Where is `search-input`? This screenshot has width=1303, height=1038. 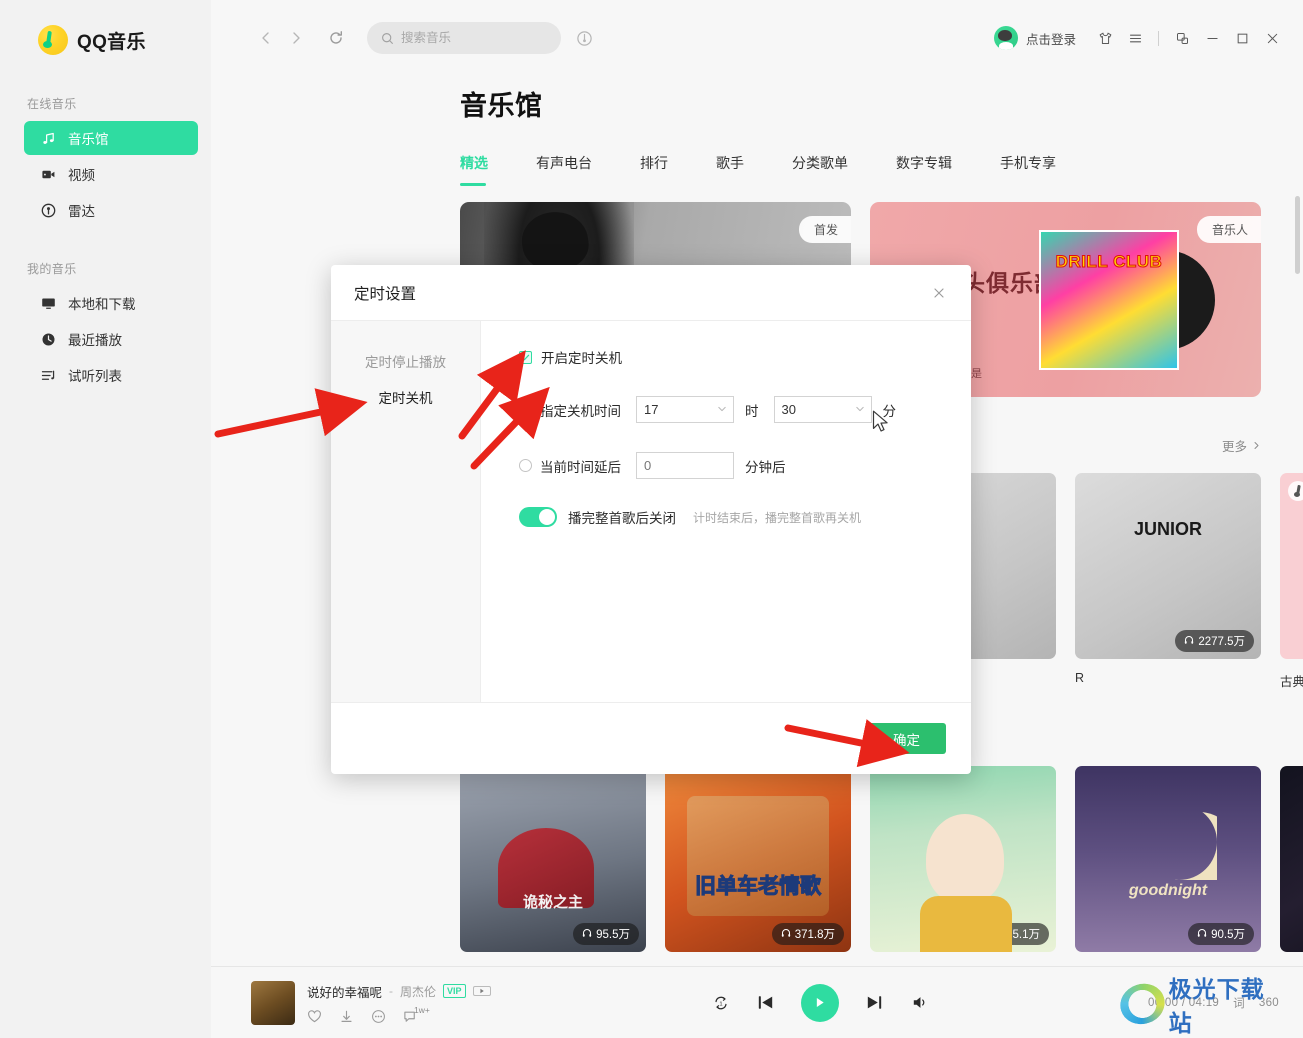 search-input is located at coordinates (474, 38).